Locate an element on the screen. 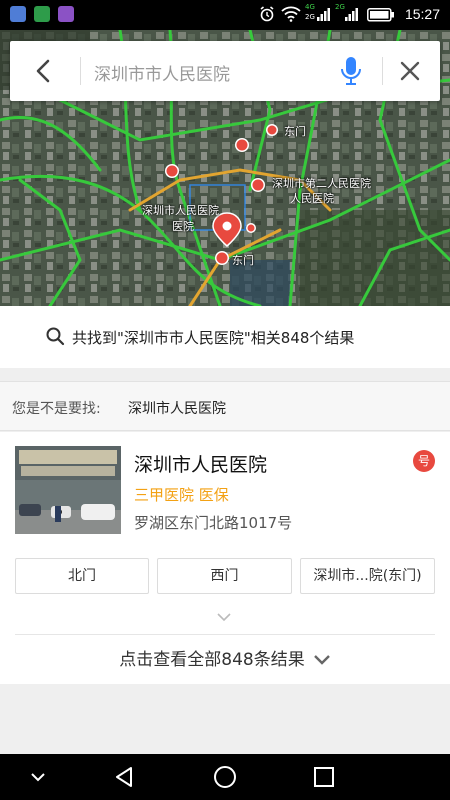  alarm-icon is located at coordinates (267, 14).